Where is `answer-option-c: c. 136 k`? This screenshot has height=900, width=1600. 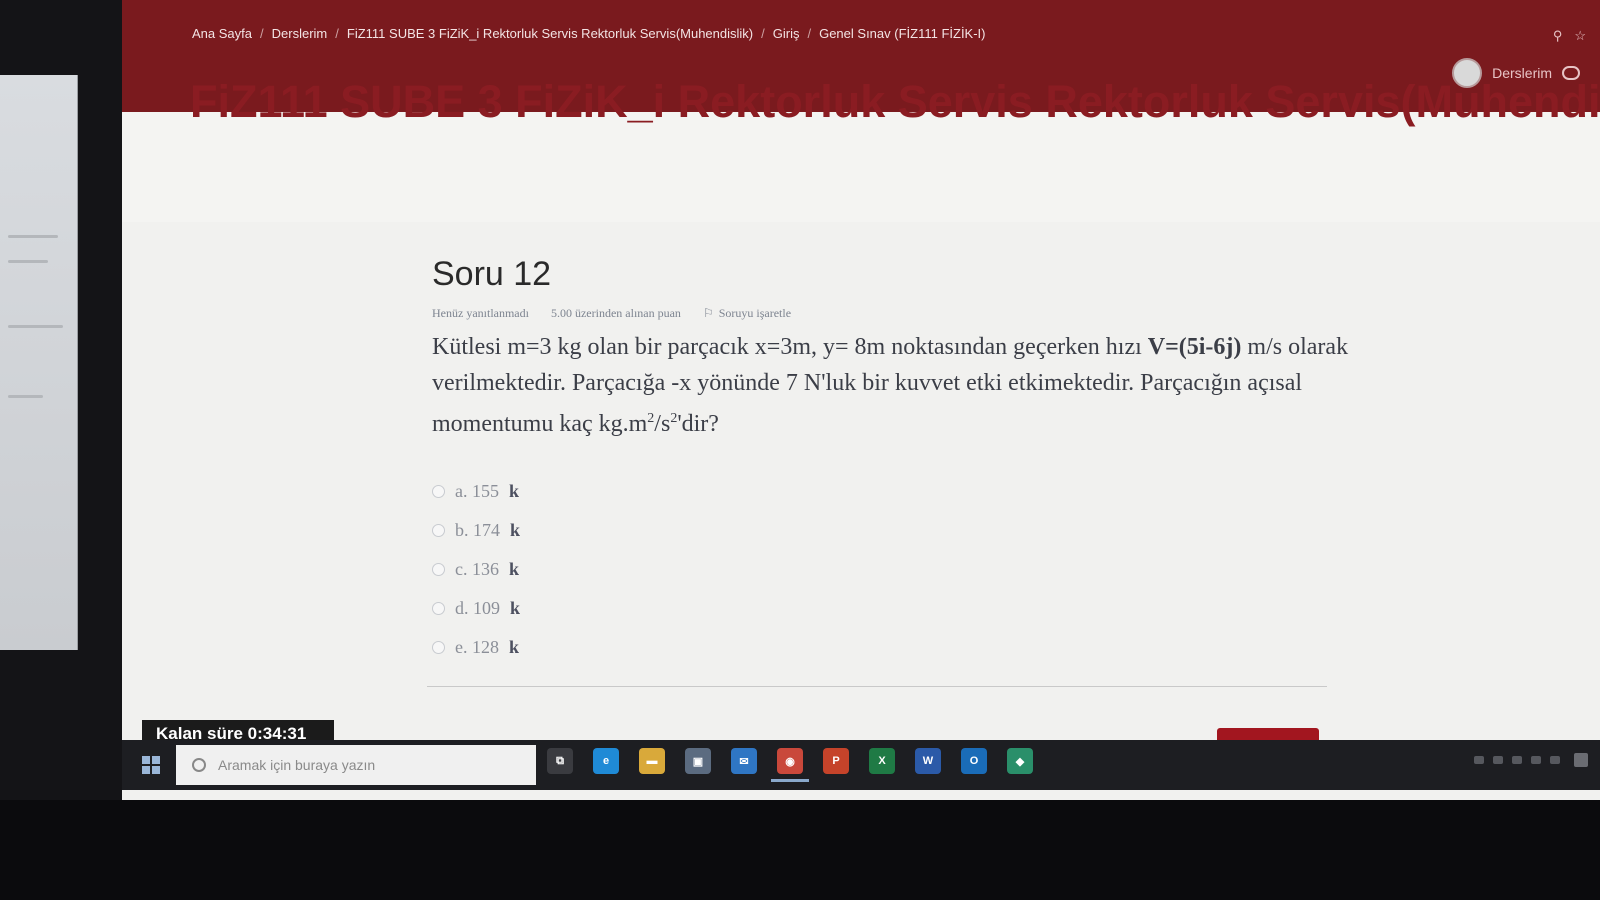 answer-option-c: c. 136 k is located at coordinates (912, 569).